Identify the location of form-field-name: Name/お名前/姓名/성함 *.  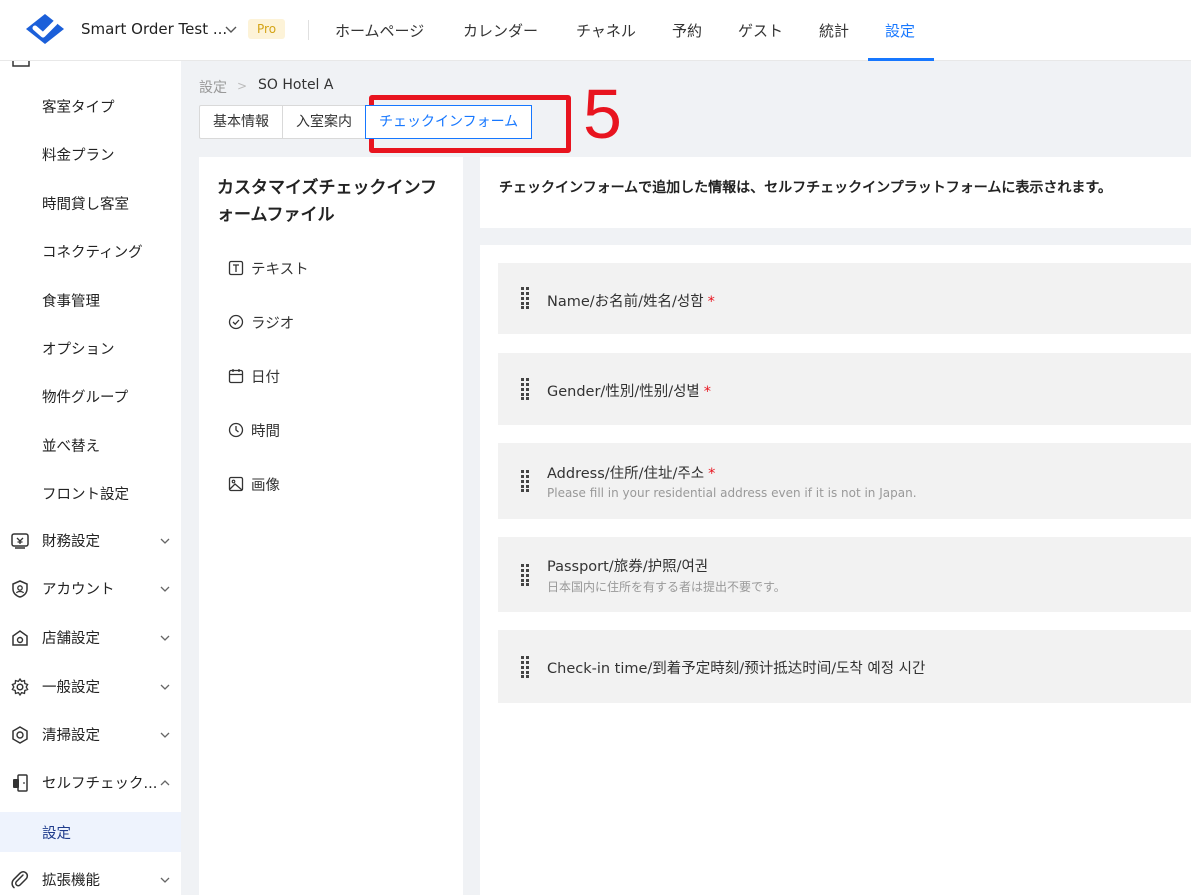
(844, 298).